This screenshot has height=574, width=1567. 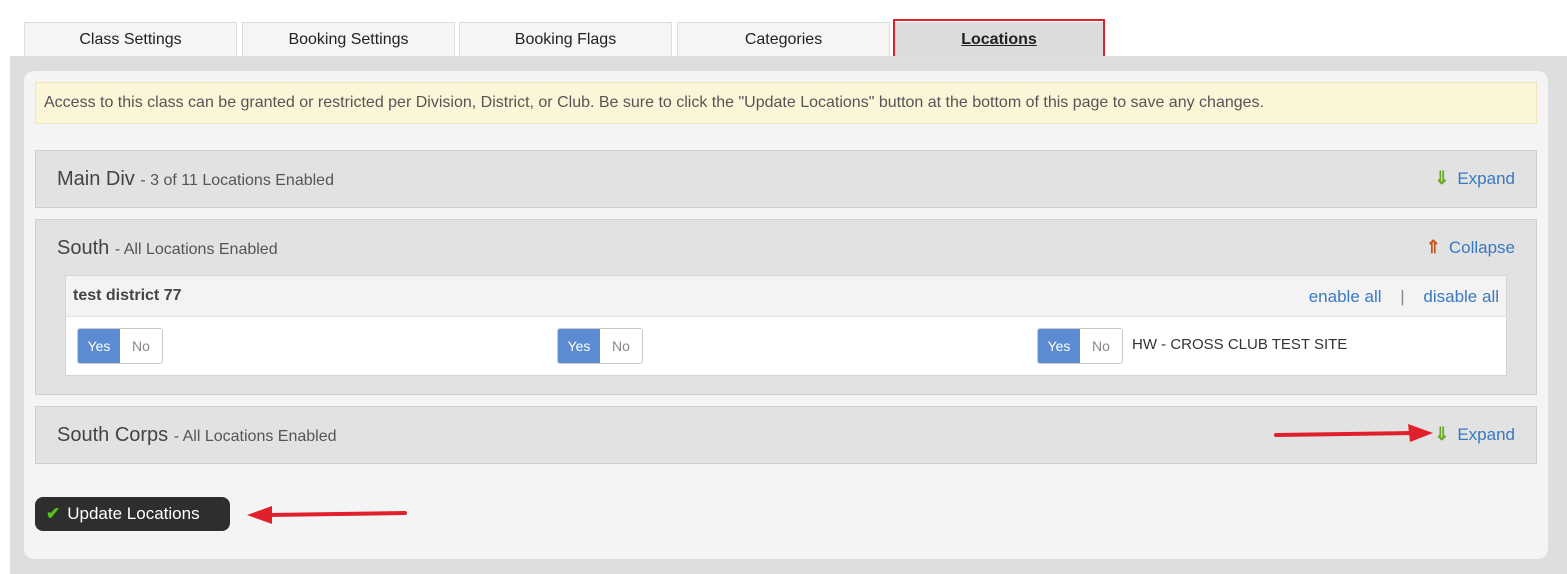 I want to click on tab-booking-flags: Booking Flags, so click(x=565, y=39).